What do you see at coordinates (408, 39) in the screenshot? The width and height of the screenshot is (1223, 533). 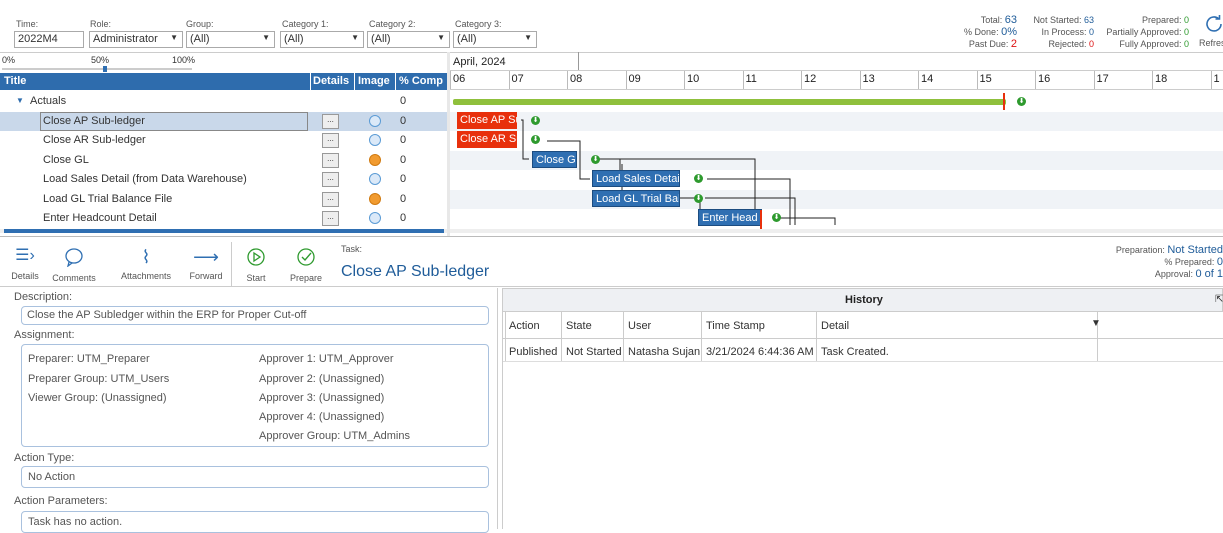 I see `category2-select: (All) ▼` at bounding box center [408, 39].